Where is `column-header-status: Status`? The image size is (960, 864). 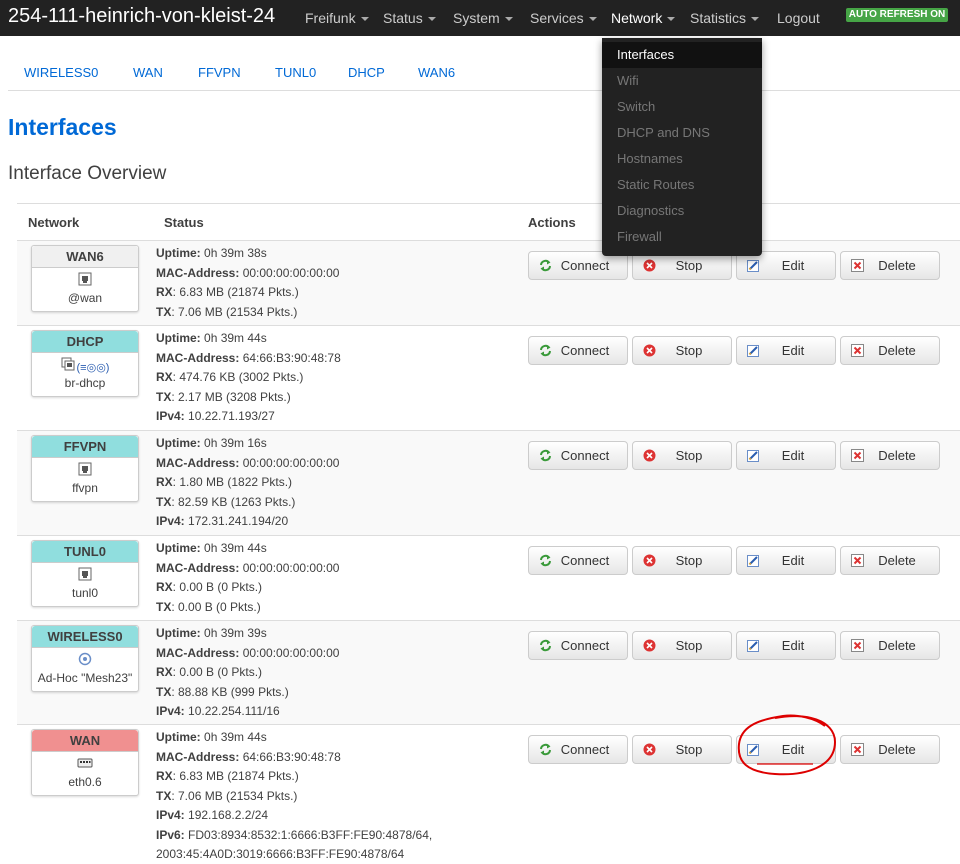
column-header-status: Status is located at coordinates (184, 222).